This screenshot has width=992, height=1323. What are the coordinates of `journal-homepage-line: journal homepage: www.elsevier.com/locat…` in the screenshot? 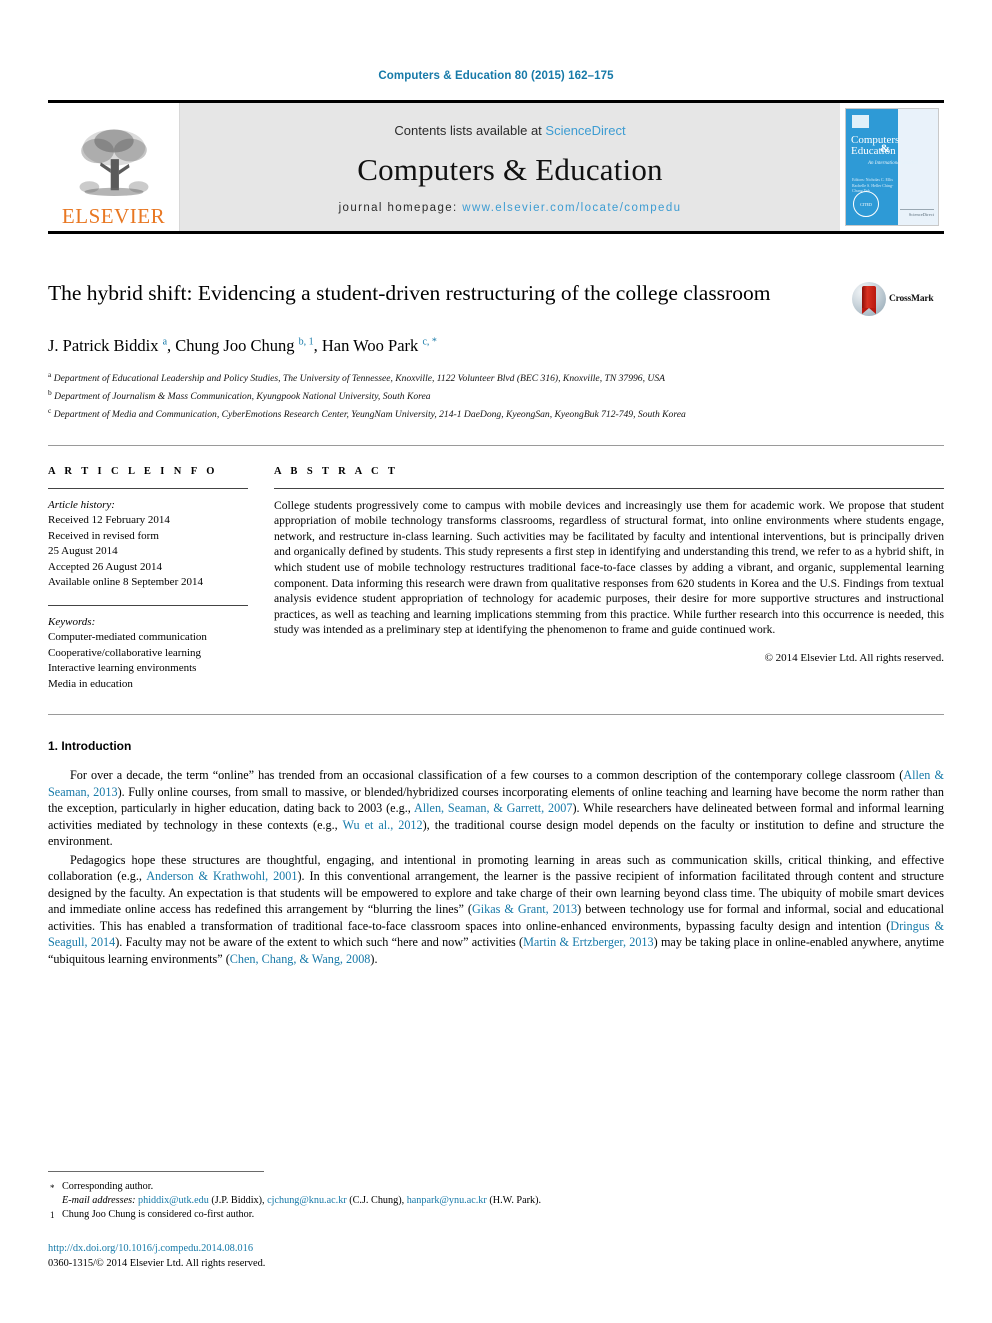 It's located at (510, 208).